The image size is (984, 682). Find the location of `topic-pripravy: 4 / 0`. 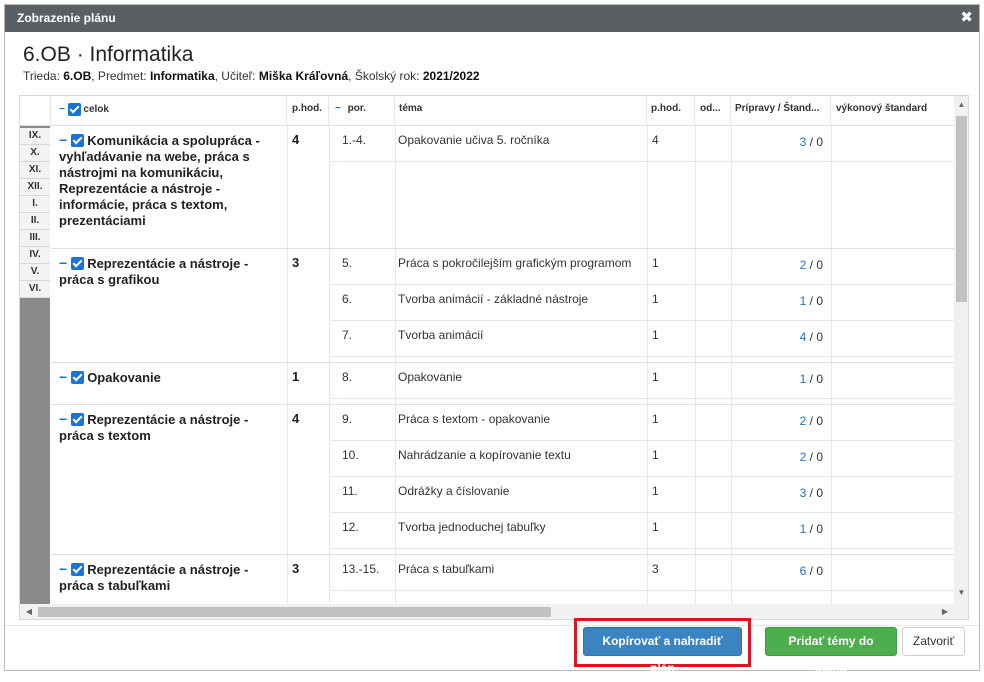

topic-pripravy: 4 / 0 is located at coordinates (777, 337).